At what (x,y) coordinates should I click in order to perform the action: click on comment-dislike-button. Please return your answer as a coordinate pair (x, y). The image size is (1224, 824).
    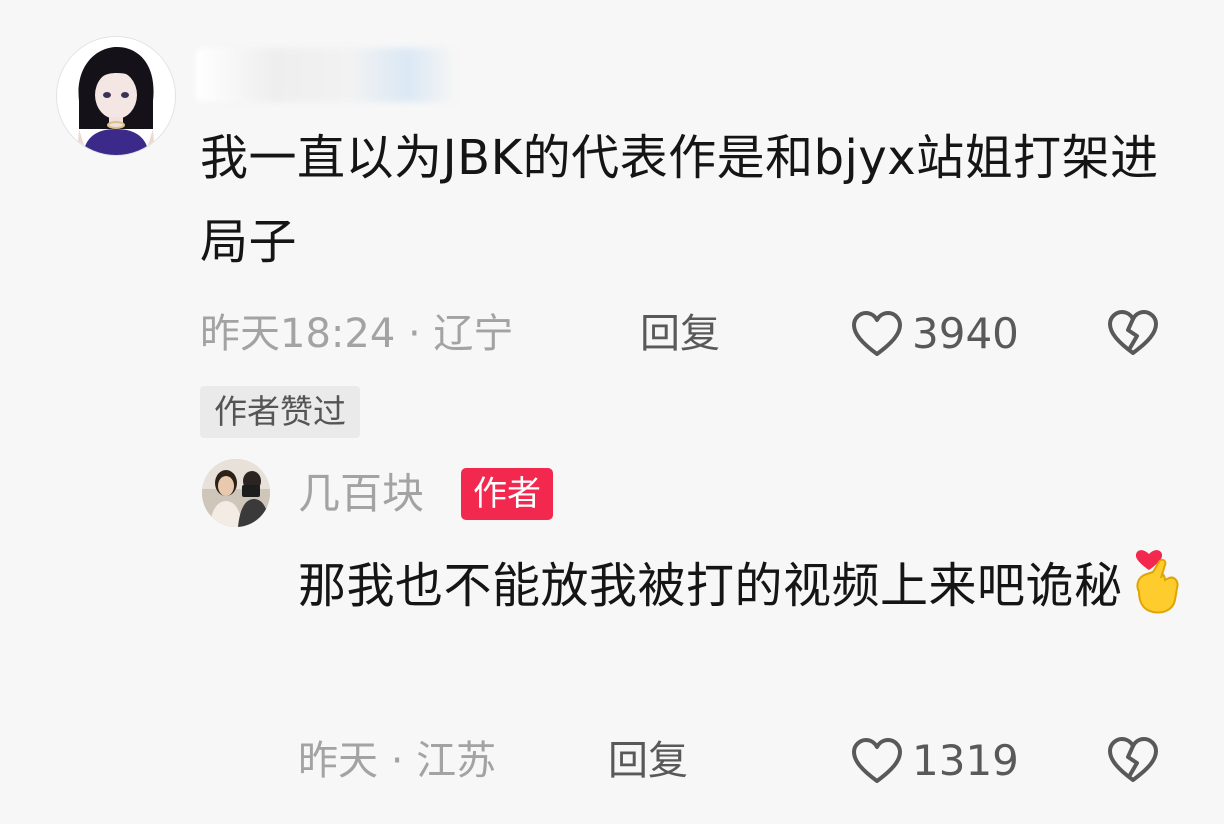
    Looking at the image, I should click on (1133, 341).